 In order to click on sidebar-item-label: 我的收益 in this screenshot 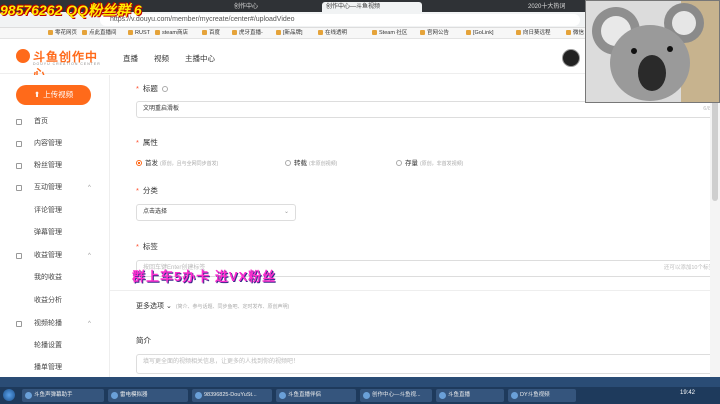, I will do `click(48, 277)`.